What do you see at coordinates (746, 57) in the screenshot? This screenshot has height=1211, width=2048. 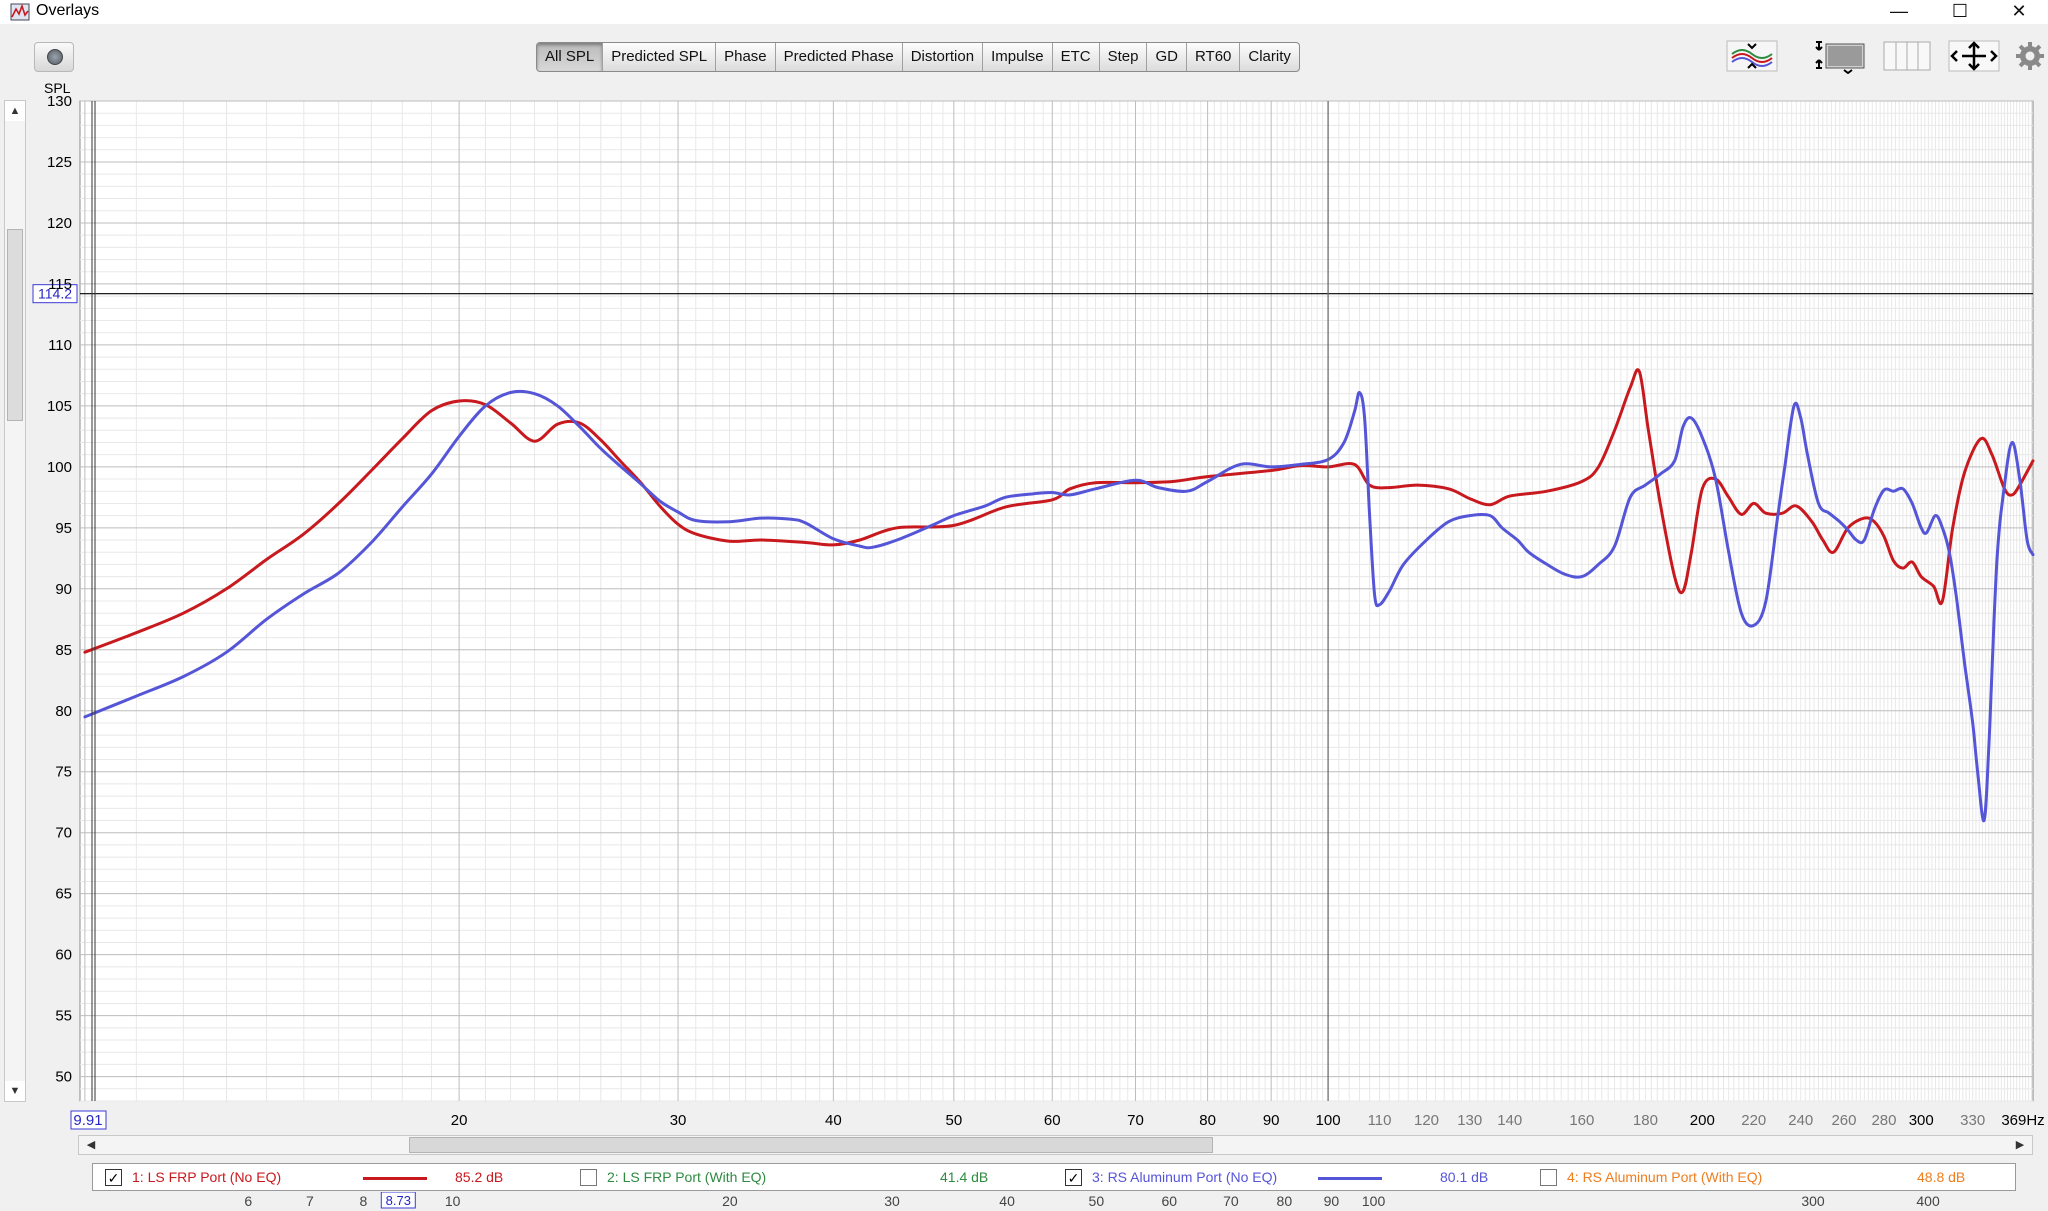 I see `tab-phase: Phase` at bounding box center [746, 57].